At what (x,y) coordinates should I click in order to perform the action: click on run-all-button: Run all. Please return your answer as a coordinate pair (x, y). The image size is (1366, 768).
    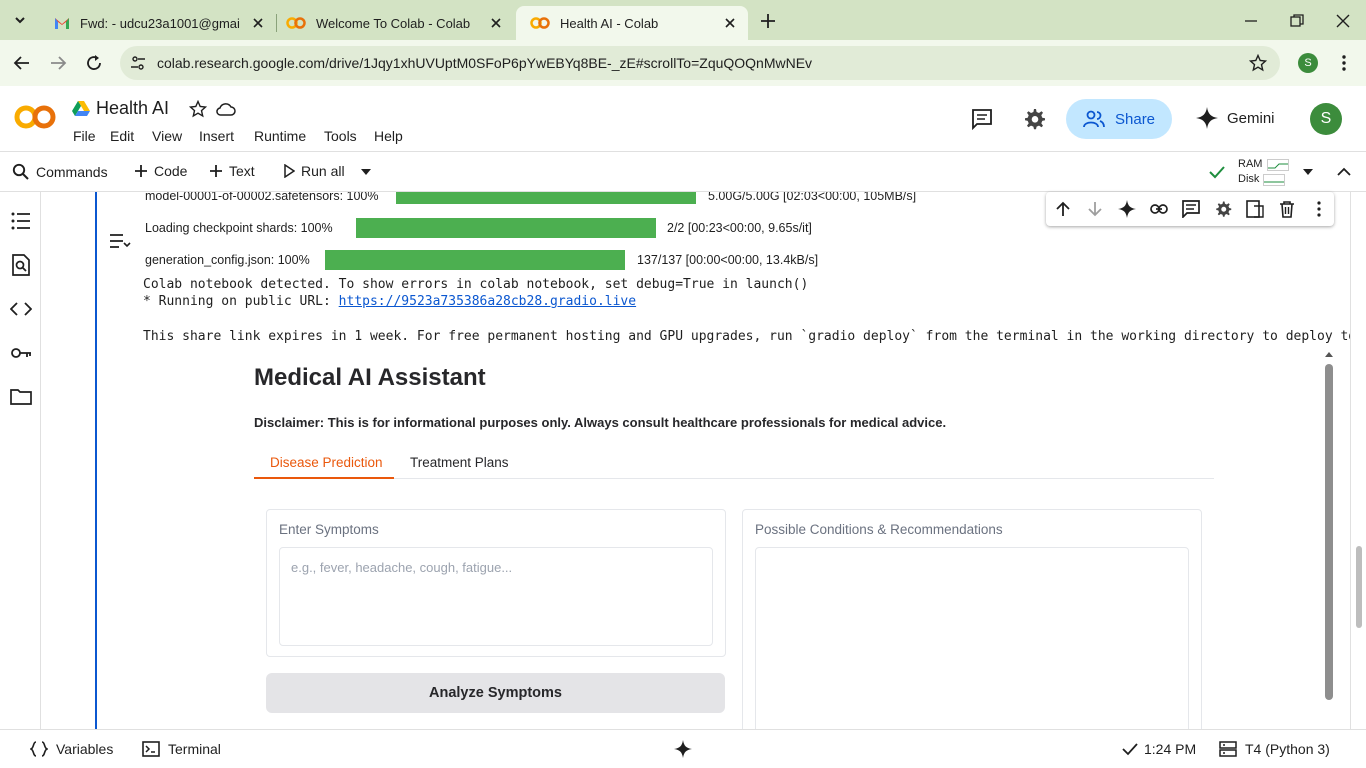
    Looking at the image, I should click on (314, 171).